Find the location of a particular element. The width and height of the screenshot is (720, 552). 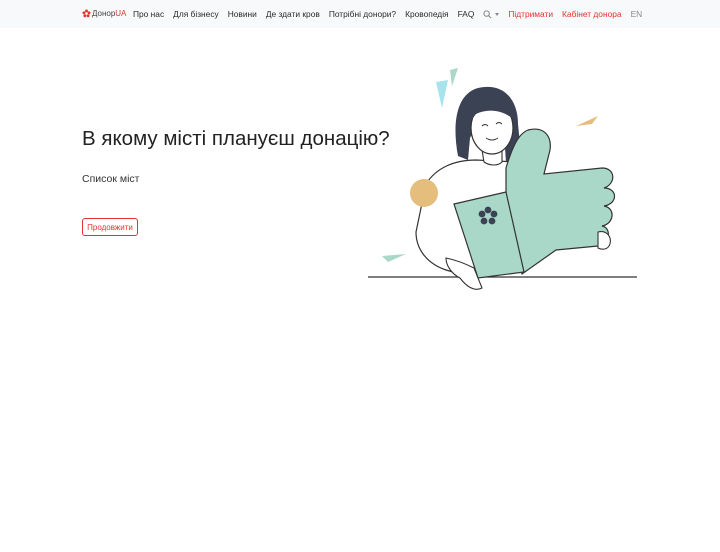

nav-link-business: Для бізнесу is located at coordinates (196, 14).